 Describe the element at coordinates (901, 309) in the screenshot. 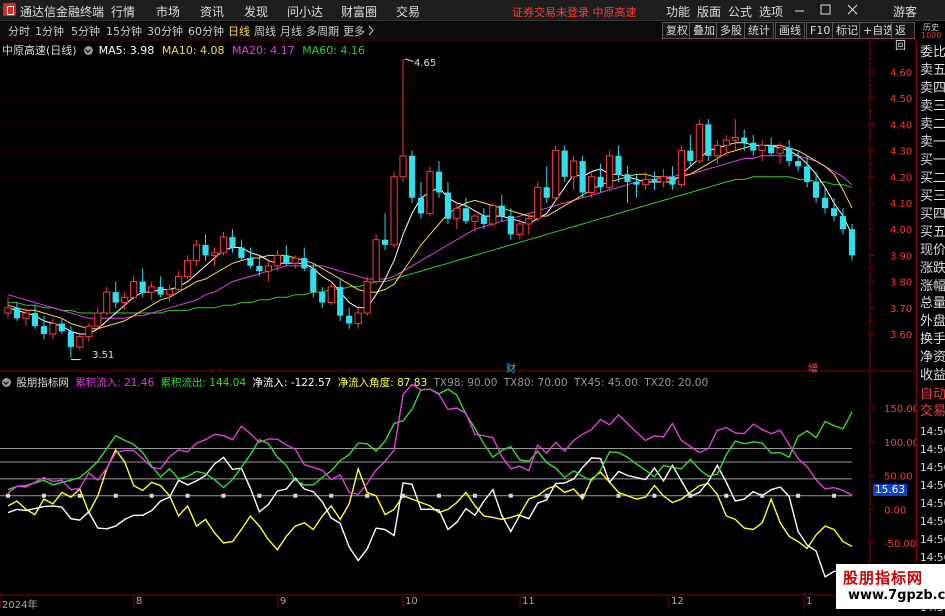

I see `price-tick-label: 3.70` at that location.